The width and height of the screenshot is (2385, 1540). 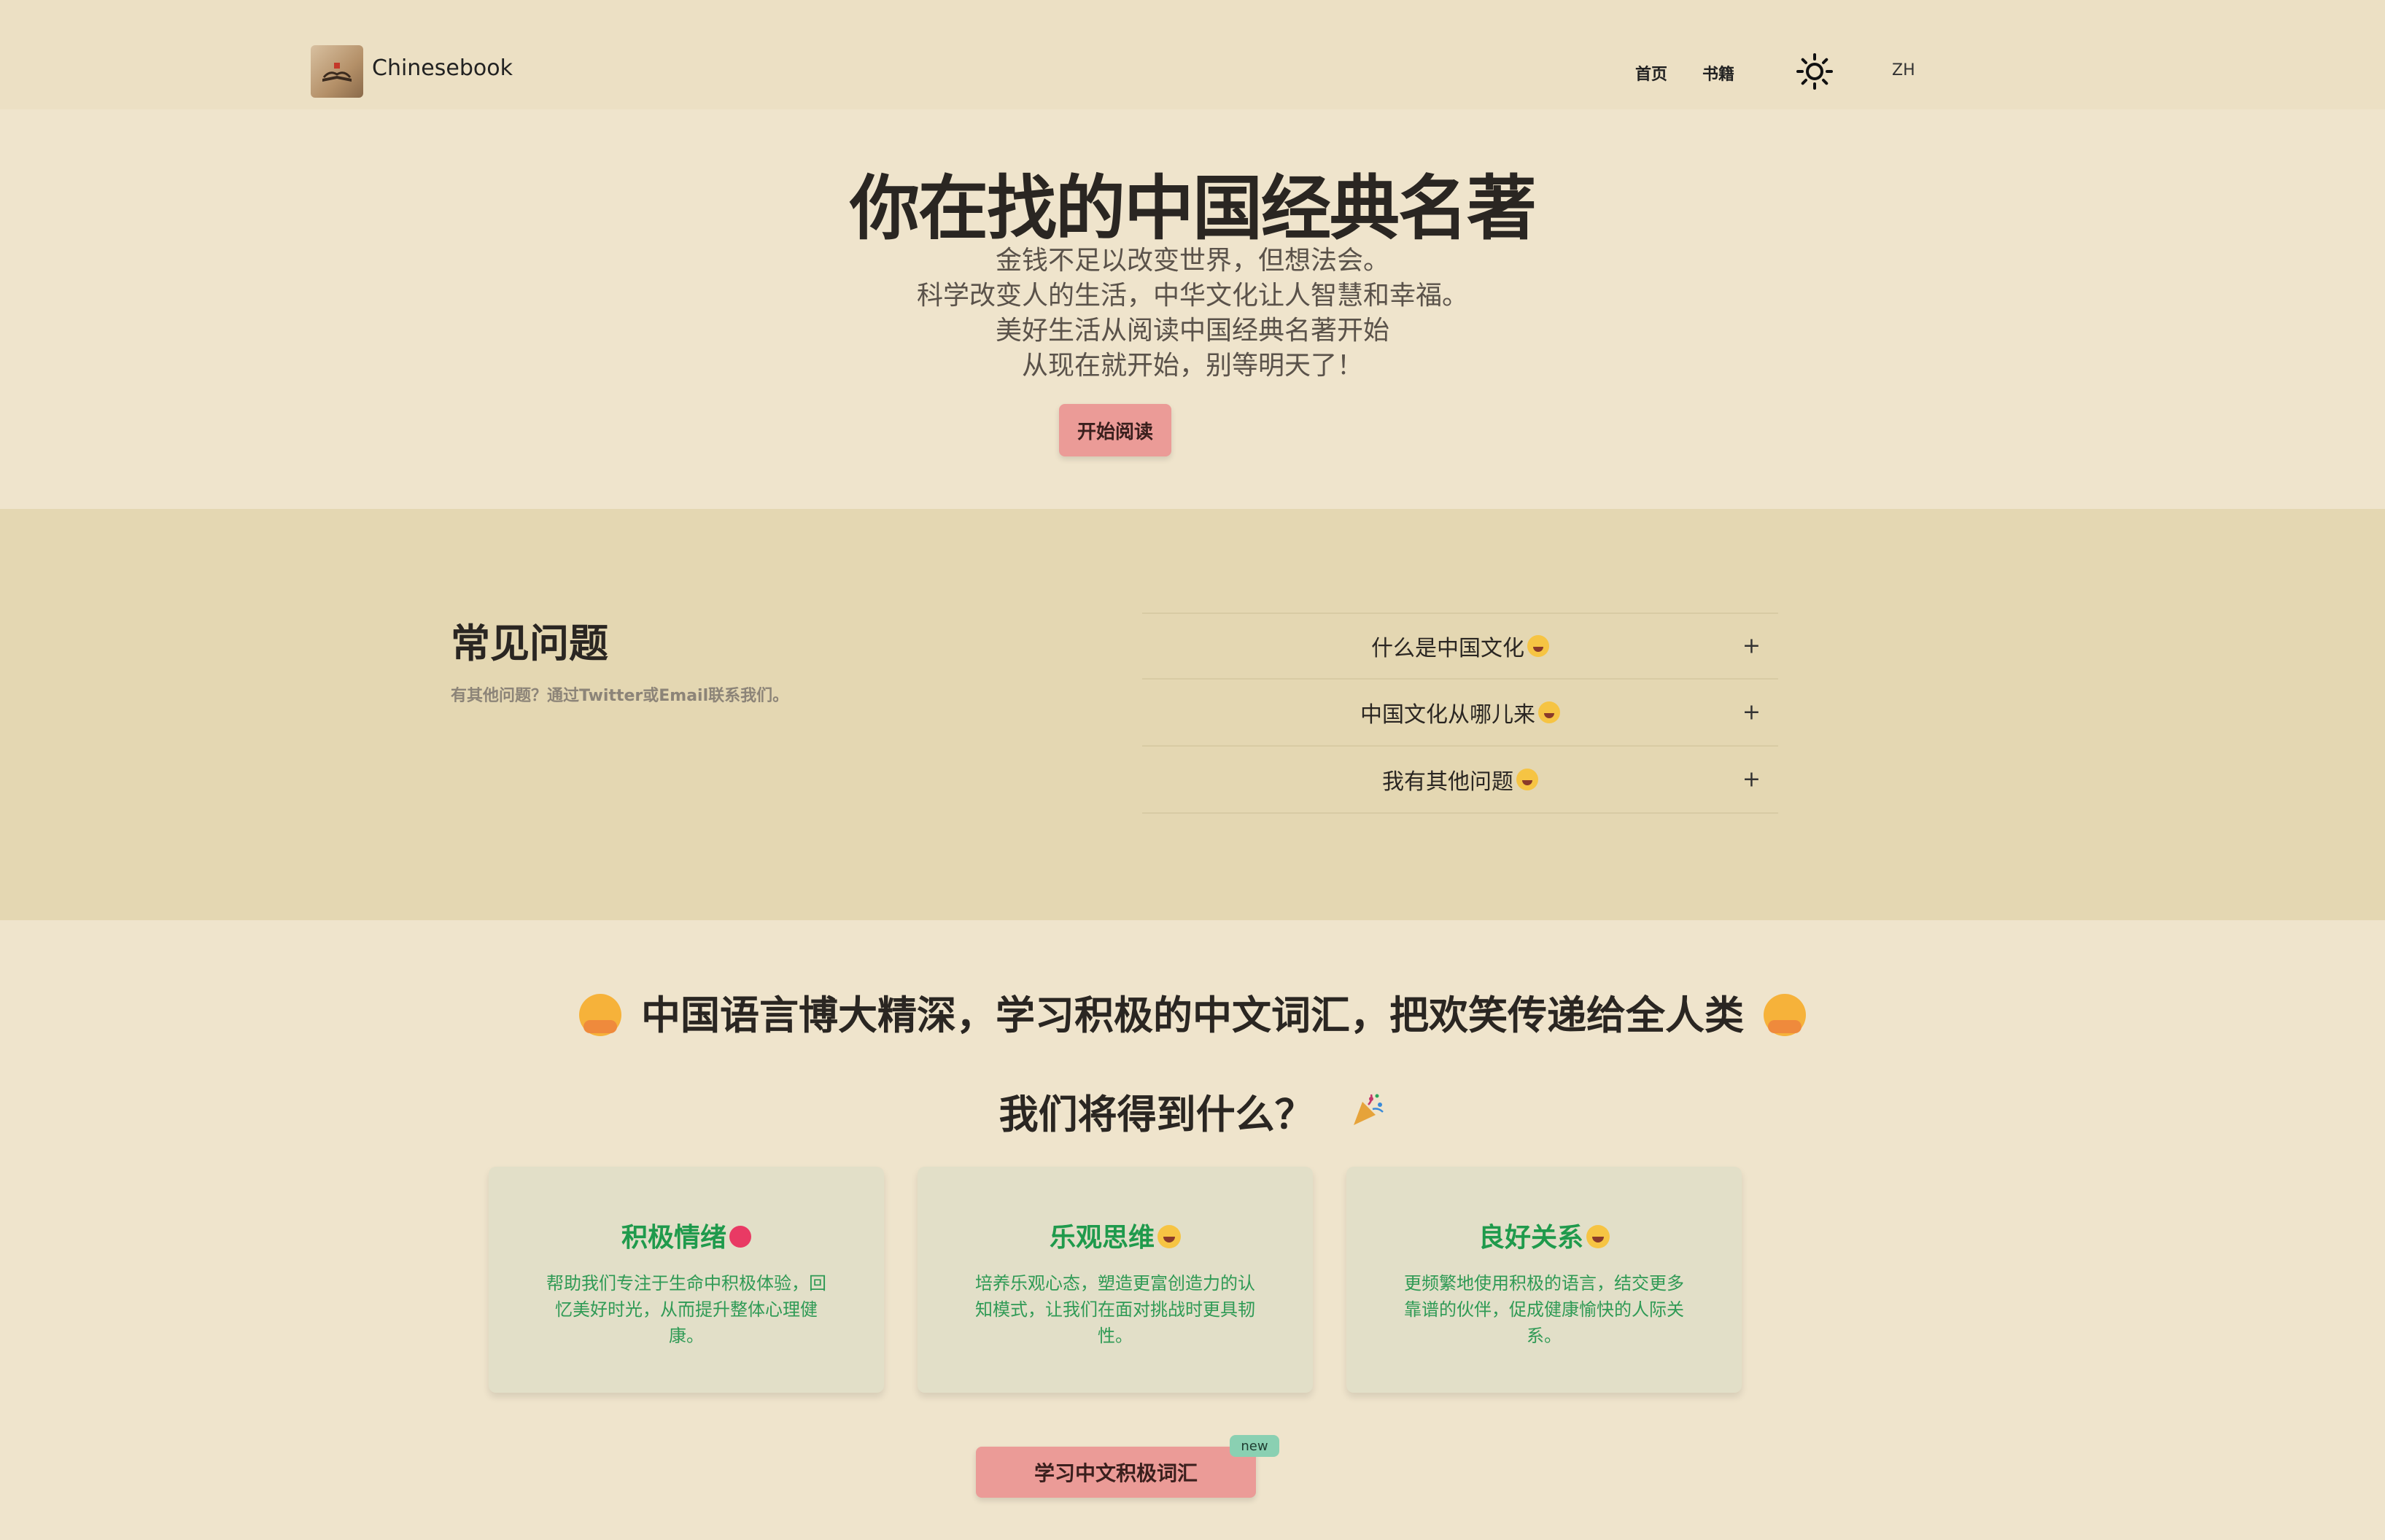 What do you see at coordinates (1447, 782) in the screenshot?
I see `faq-question: 我有其他问题` at bounding box center [1447, 782].